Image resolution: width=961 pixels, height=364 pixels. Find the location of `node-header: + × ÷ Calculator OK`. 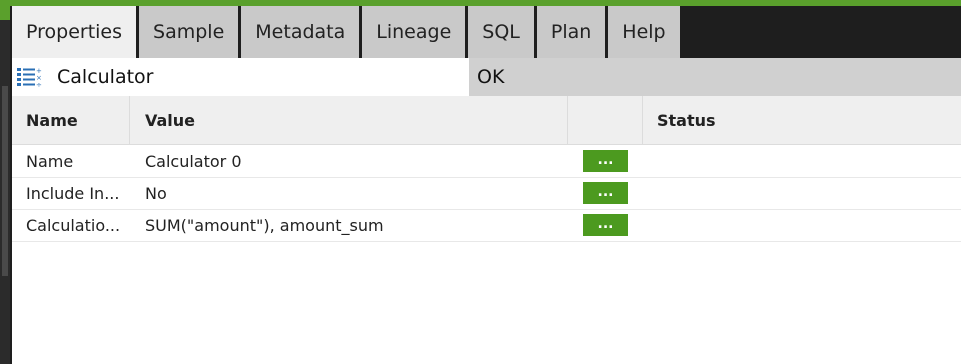

node-header: + × ÷ Calculator OK is located at coordinates (486, 77).